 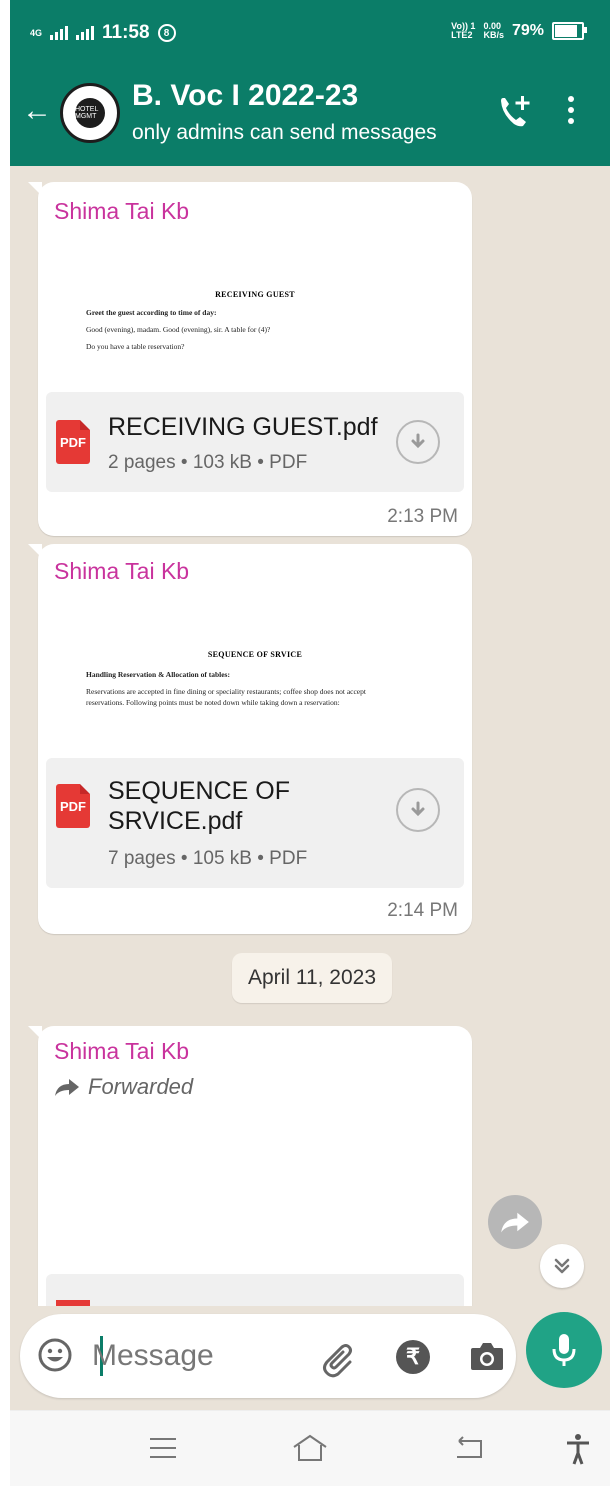 What do you see at coordinates (515, 112) in the screenshot?
I see `add-call-icon` at bounding box center [515, 112].